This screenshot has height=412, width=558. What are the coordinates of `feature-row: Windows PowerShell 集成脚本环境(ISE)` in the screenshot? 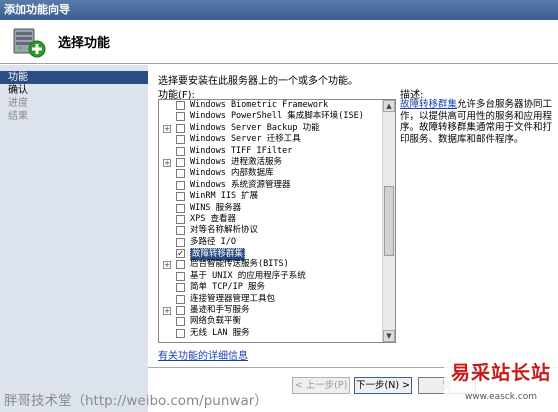 It's located at (271, 116).